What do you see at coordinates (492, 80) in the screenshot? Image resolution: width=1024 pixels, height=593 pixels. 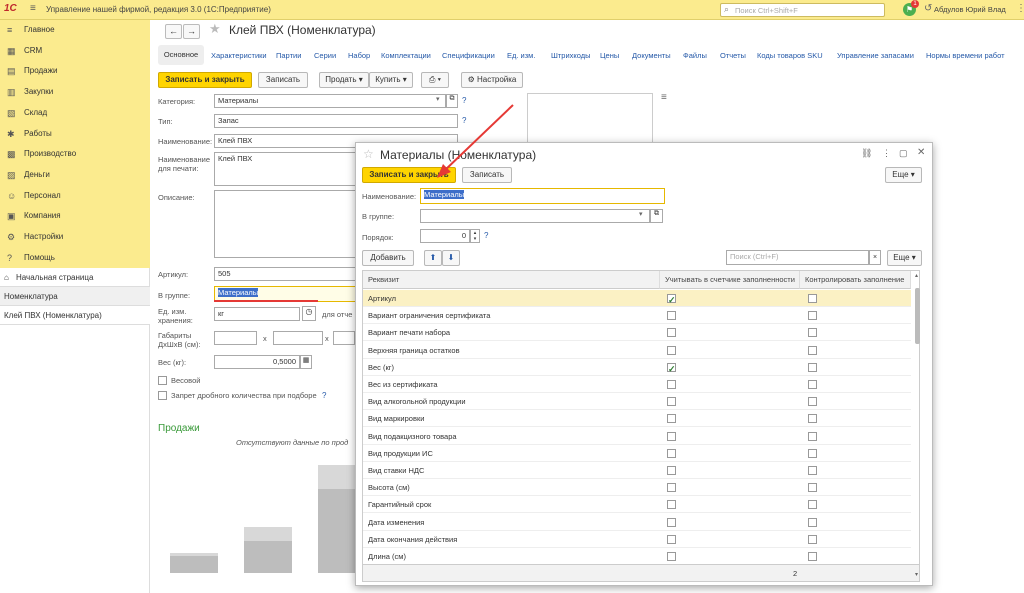 I see `settings-button: ⚙ Настройка` at bounding box center [492, 80].